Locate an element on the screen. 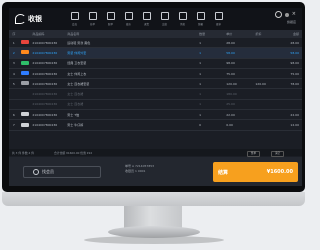  window-controls: × is located at coordinates (285, 14).